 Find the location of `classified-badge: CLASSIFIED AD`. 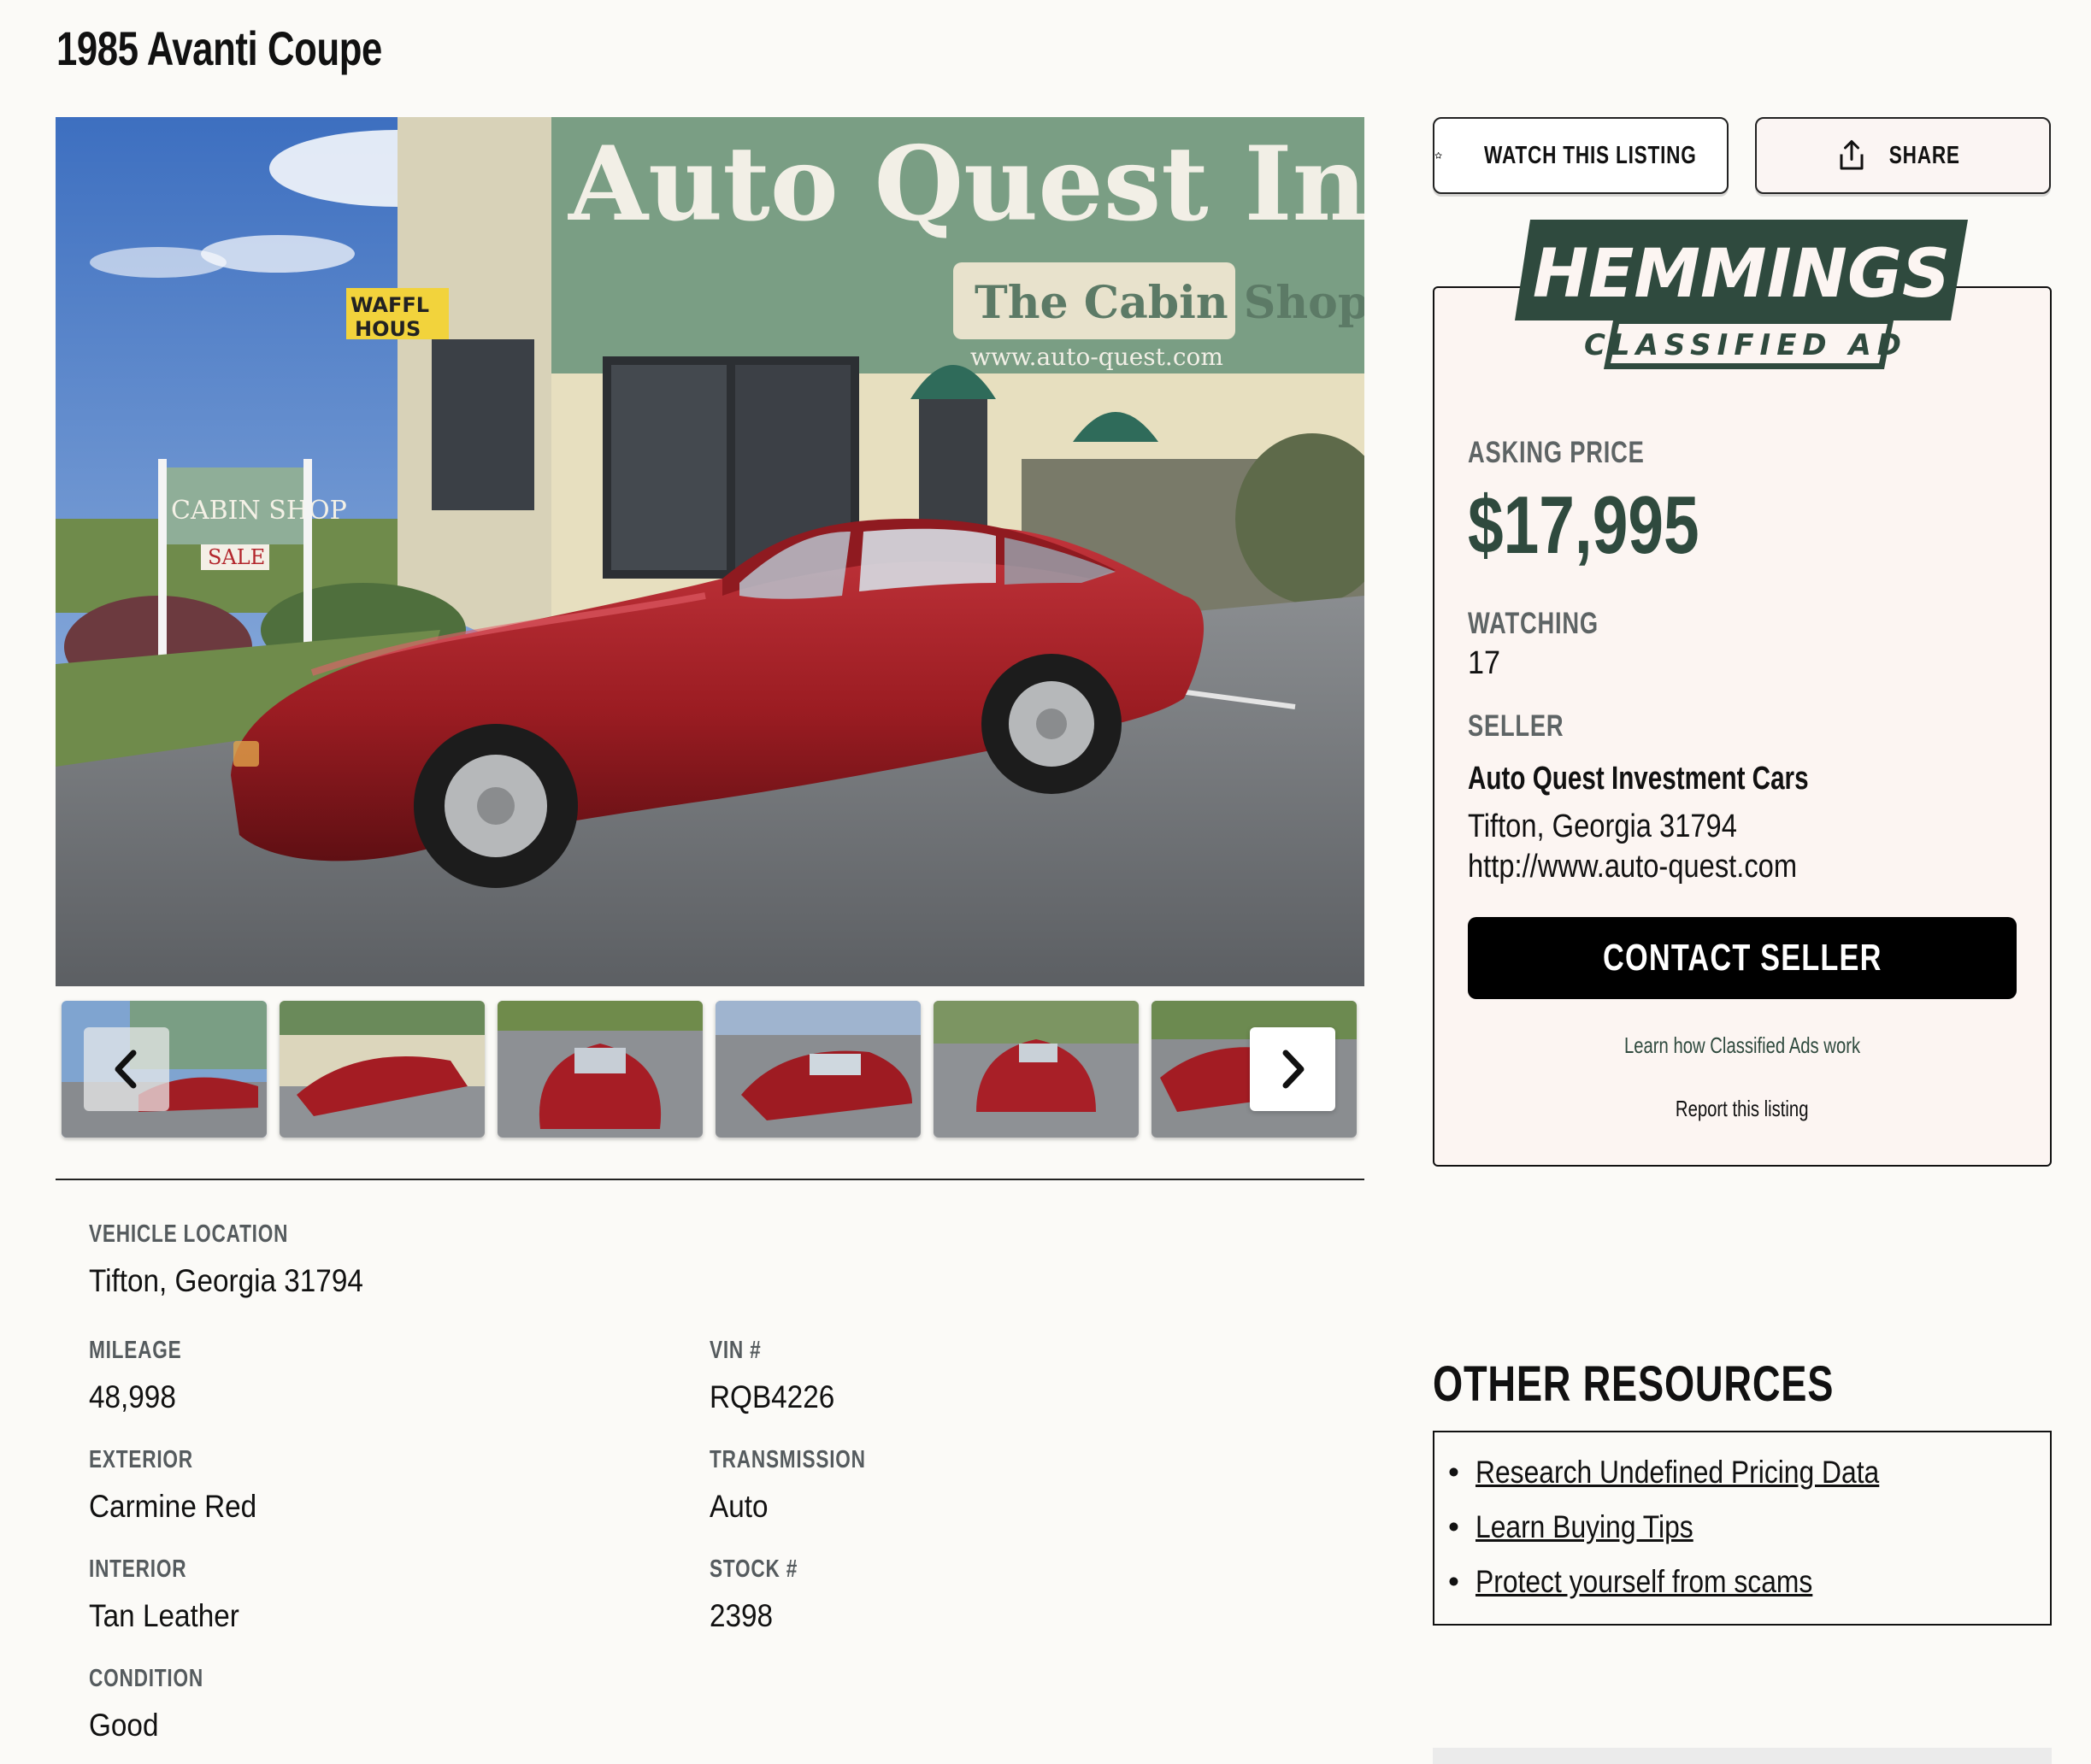

classified-badge: CLASSIFIED AD is located at coordinates (1745, 345).